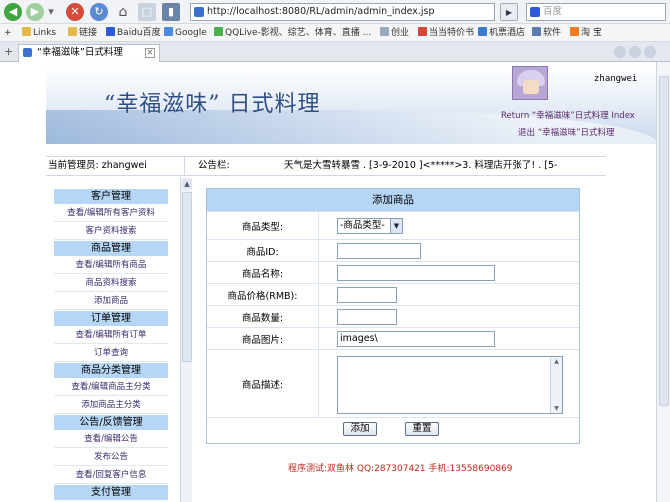 The height and width of the screenshot is (502, 670). I want to click on product-id-label: 商品ID:, so click(263, 250).